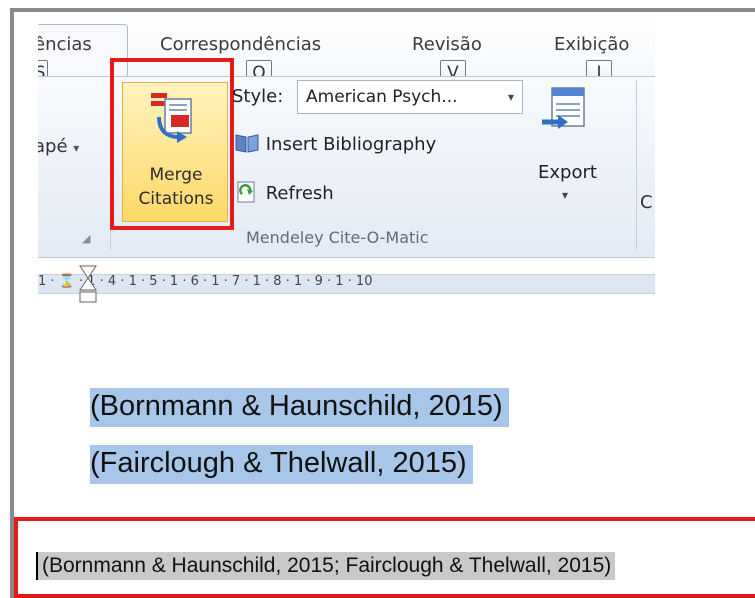 The height and width of the screenshot is (598, 755). Describe the element at coordinates (337, 237) in the screenshot. I see `mendeley-group-label: Mendeley Cite-O-Matic` at that location.